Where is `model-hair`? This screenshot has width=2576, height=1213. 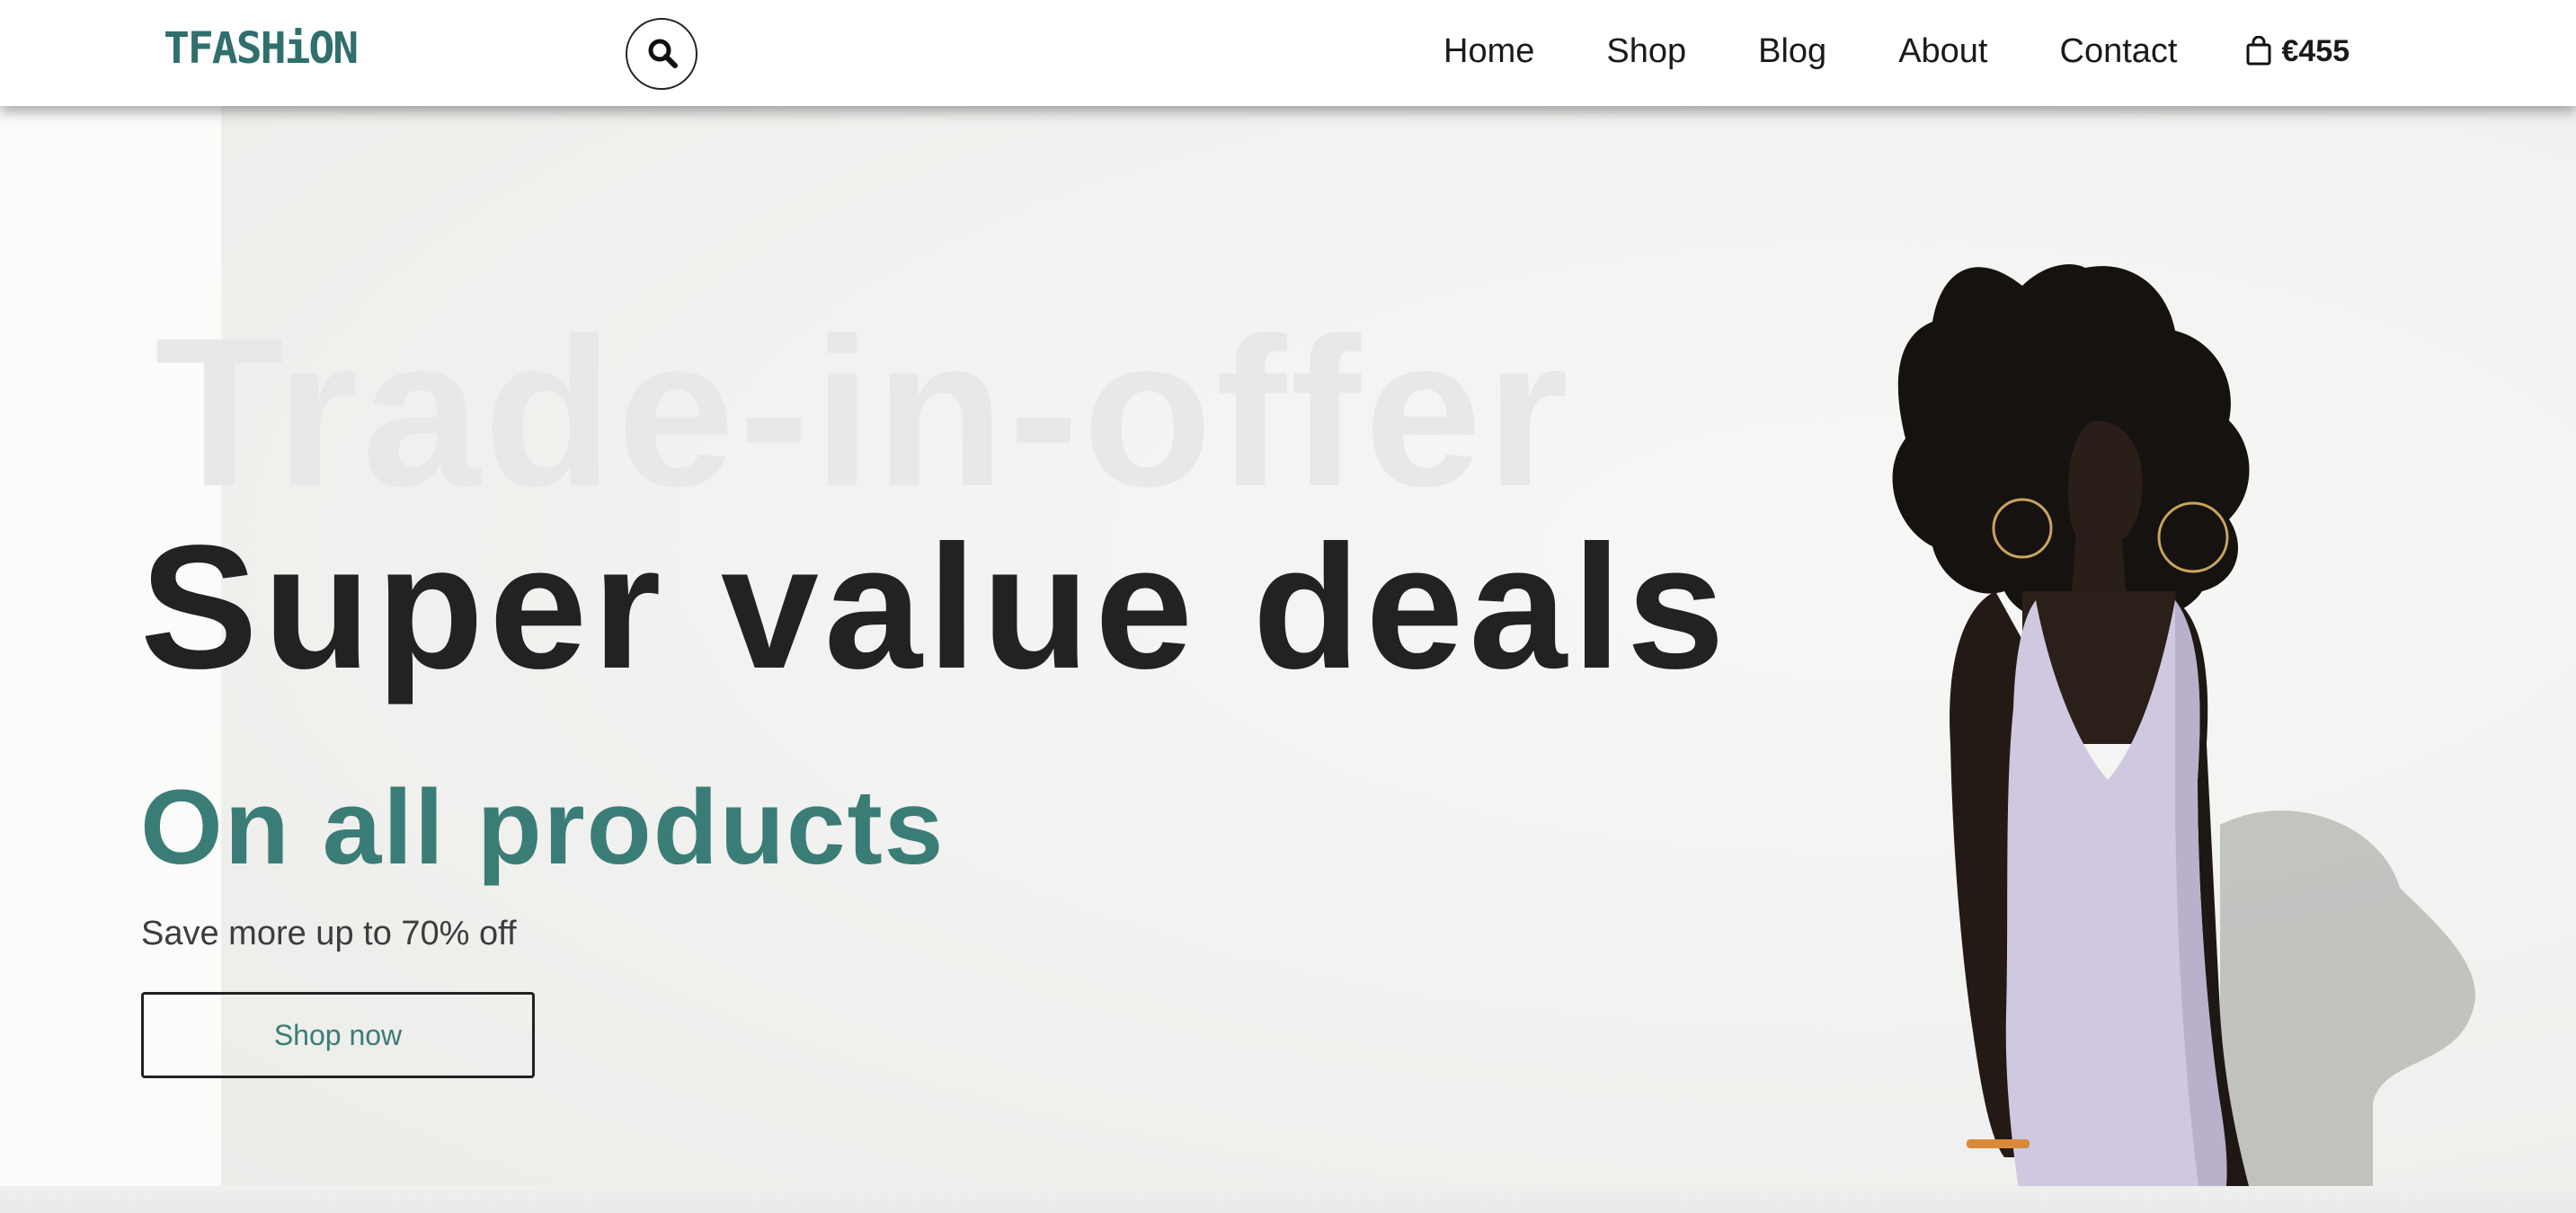 model-hair is located at coordinates (2071, 443).